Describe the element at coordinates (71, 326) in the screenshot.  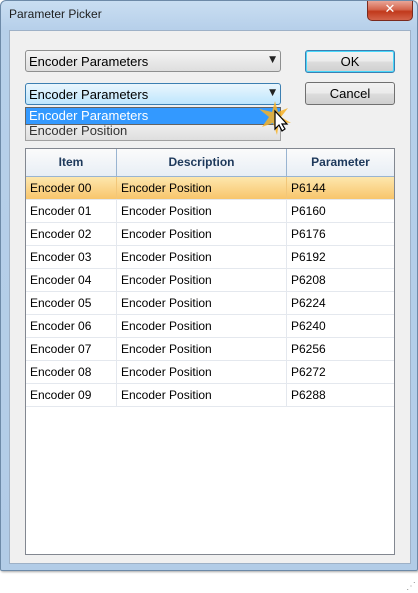
I see `item-cell: Encoder 06` at that location.